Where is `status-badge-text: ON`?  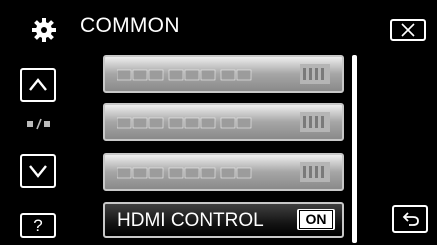
status-badge-text: ON is located at coordinates (316, 219).